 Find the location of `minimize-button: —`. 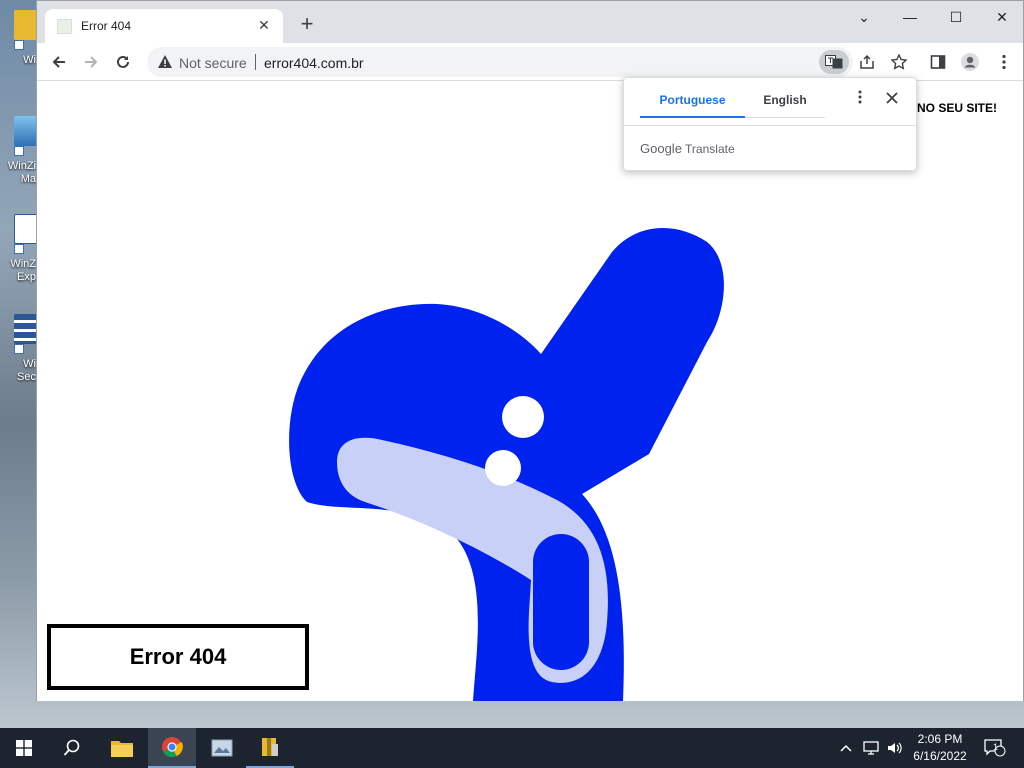

minimize-button: — is located at coordinates (910, 17).